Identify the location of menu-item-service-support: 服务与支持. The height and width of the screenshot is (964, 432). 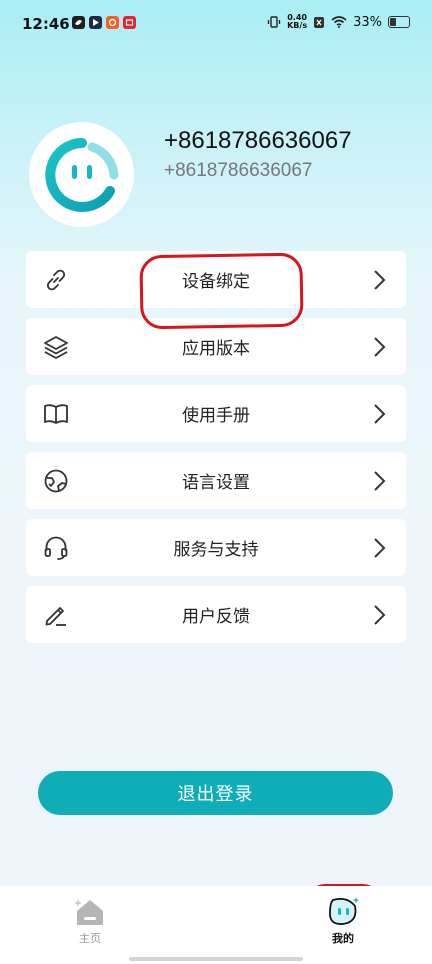
(216, 547).